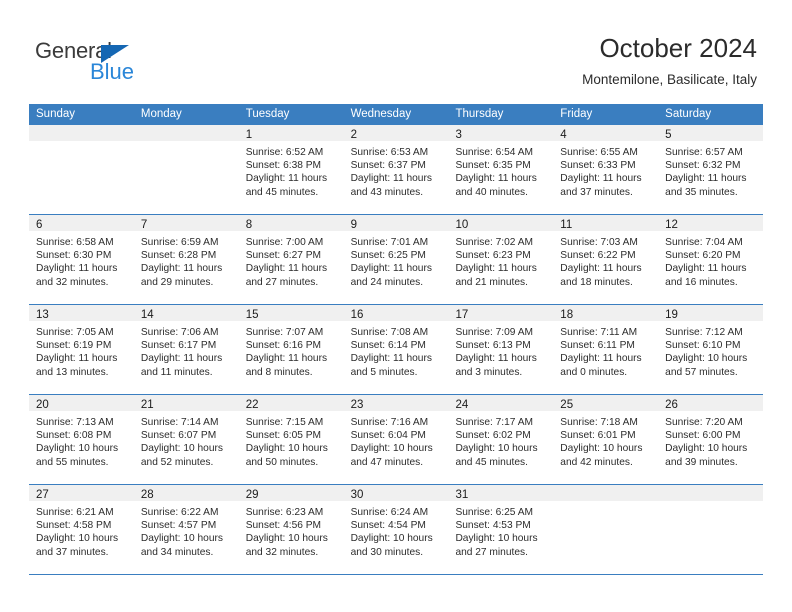  I want to click on day-number: 2, so click(353, 135).